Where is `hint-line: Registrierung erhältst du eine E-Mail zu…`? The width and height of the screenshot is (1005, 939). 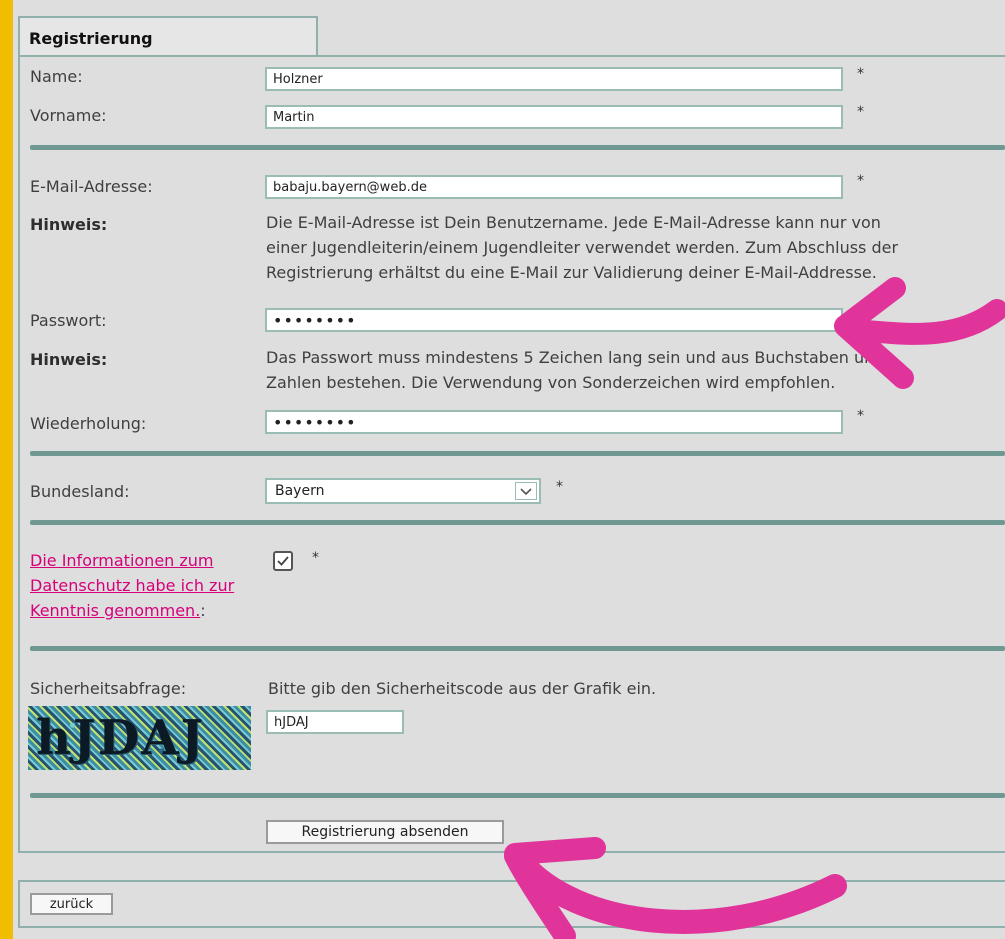 hint-line: Registrierung erhältst du eine E-Mail zu… is located at coordinates (571, 272).